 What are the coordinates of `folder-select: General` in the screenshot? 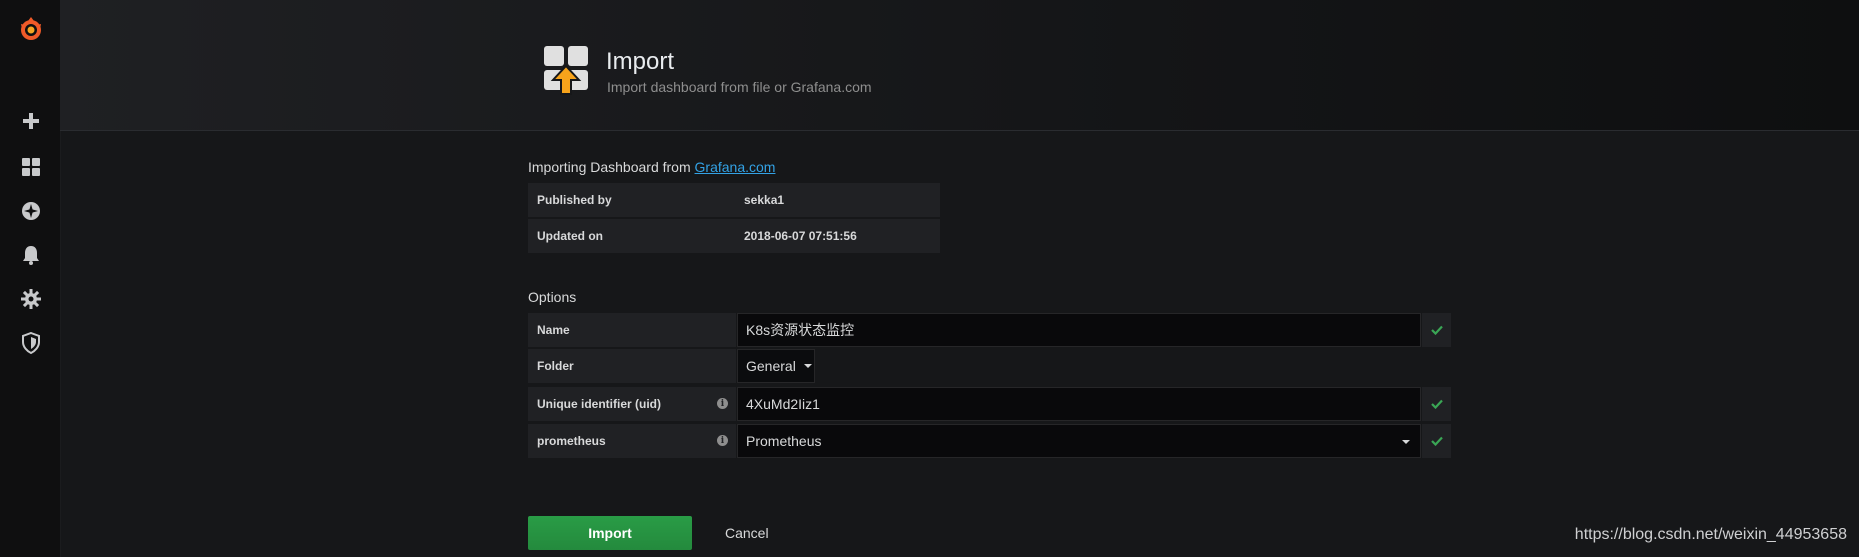 It's located at (776, 366).